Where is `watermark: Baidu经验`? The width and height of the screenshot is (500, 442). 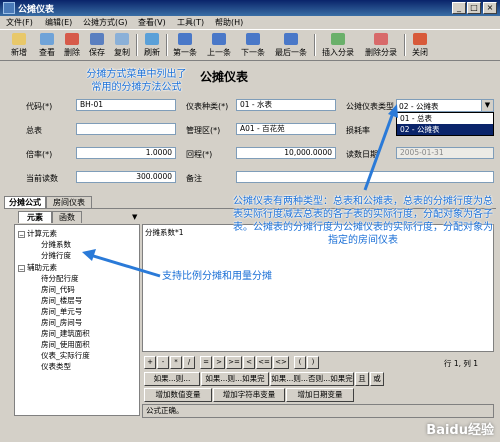
watermark: Baidu经验 is located at coordinates (460, 430).